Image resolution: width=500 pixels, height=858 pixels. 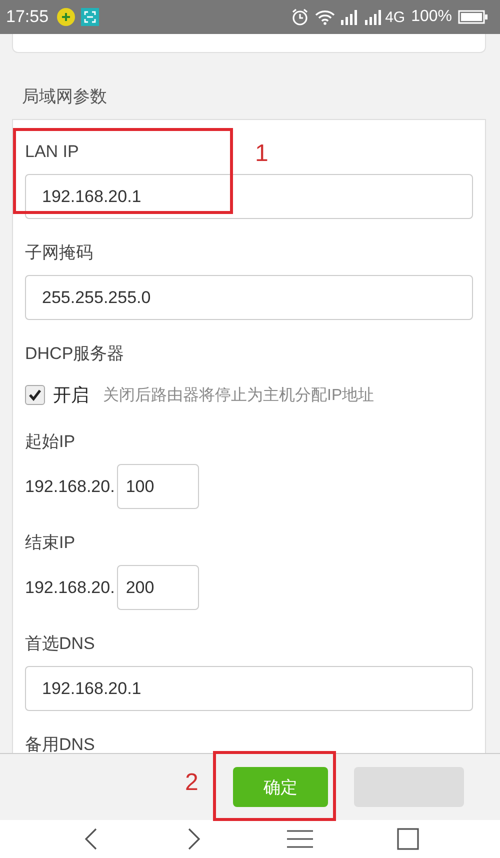 I want to click on field-label: 结束IP, so click(x=50, y=543).